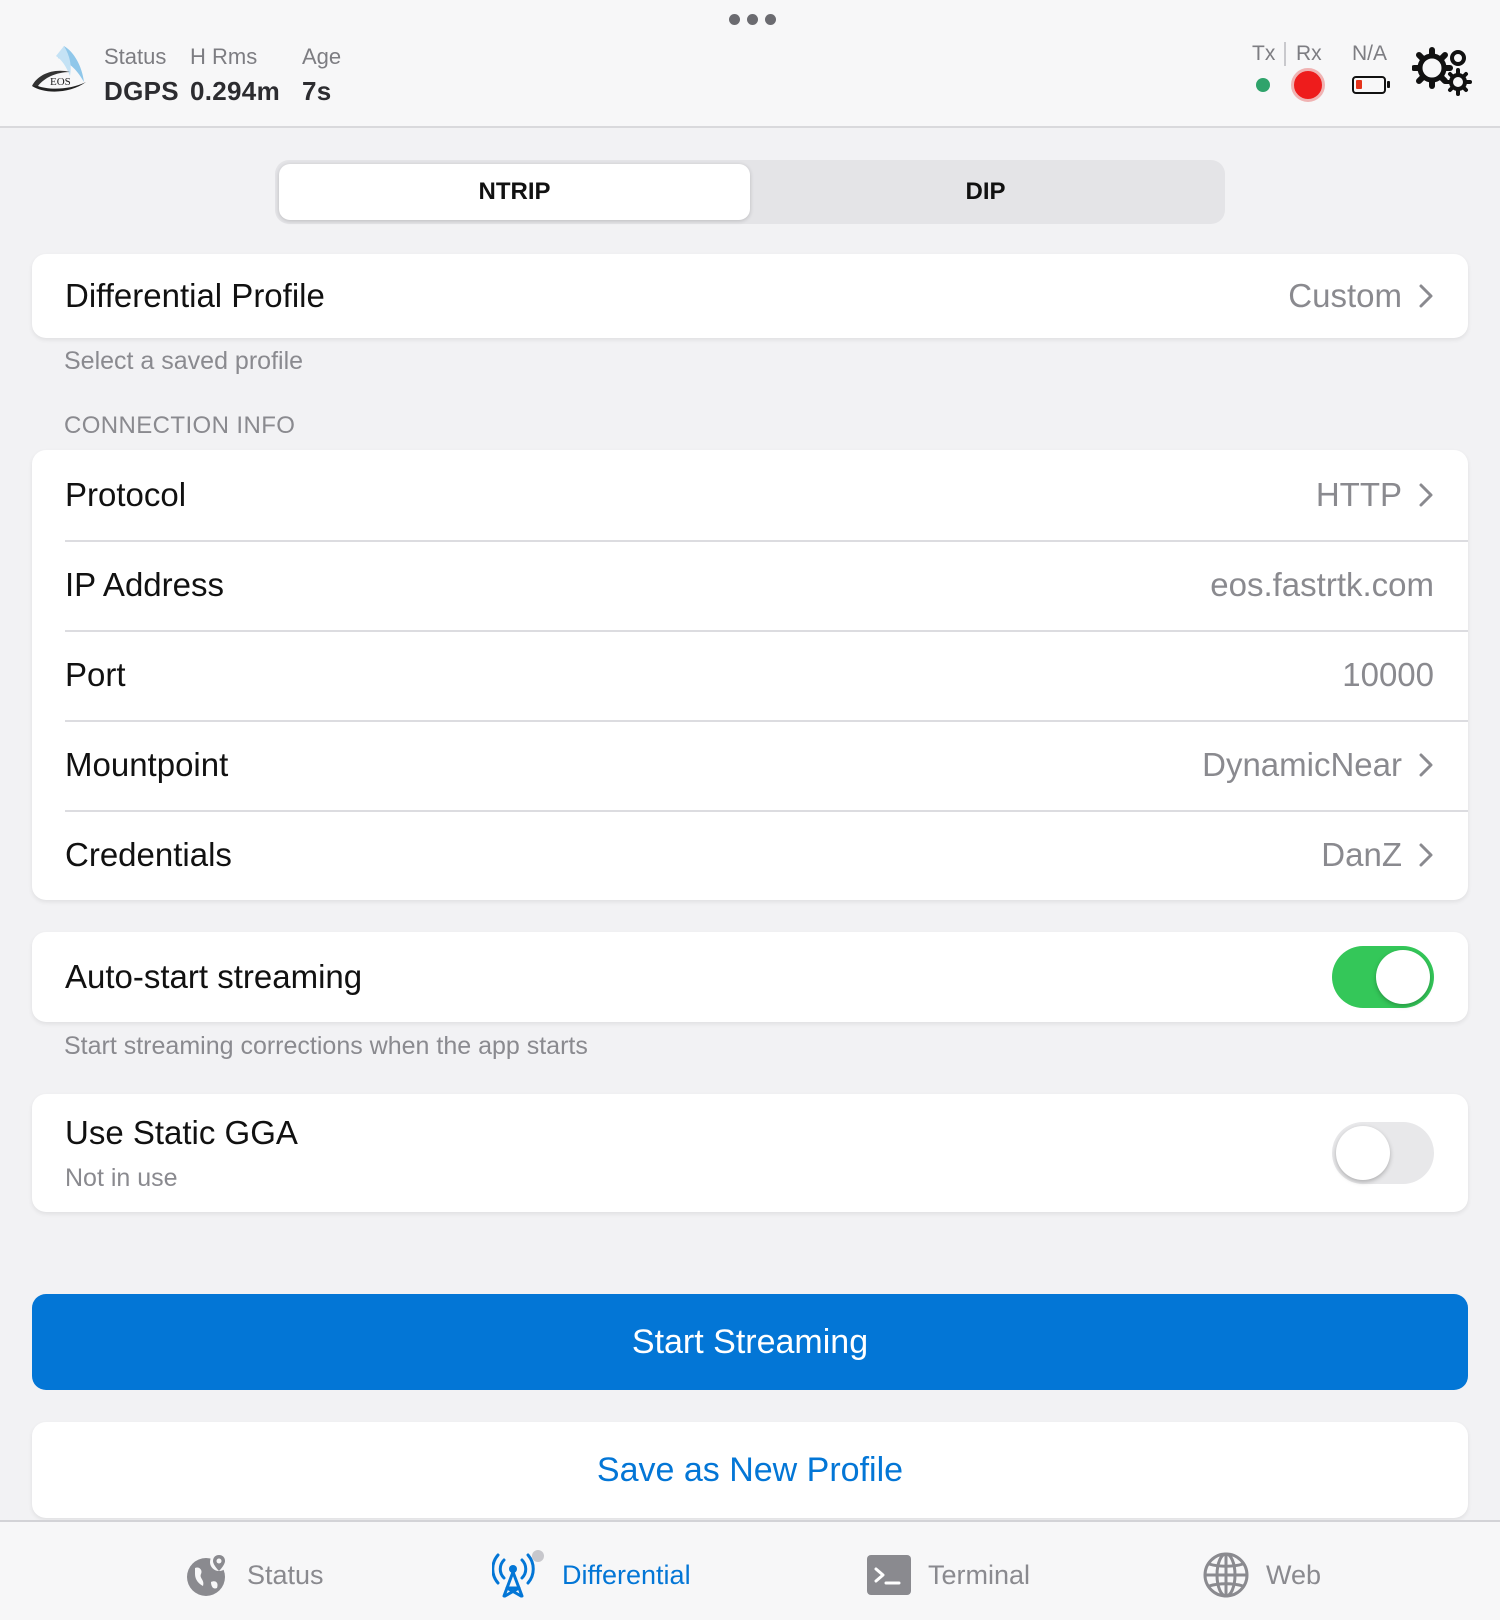  What do you see at coordinates (135, 56) in the screenshot?
I see `status-label: Status` at bounding box center [135, 56].